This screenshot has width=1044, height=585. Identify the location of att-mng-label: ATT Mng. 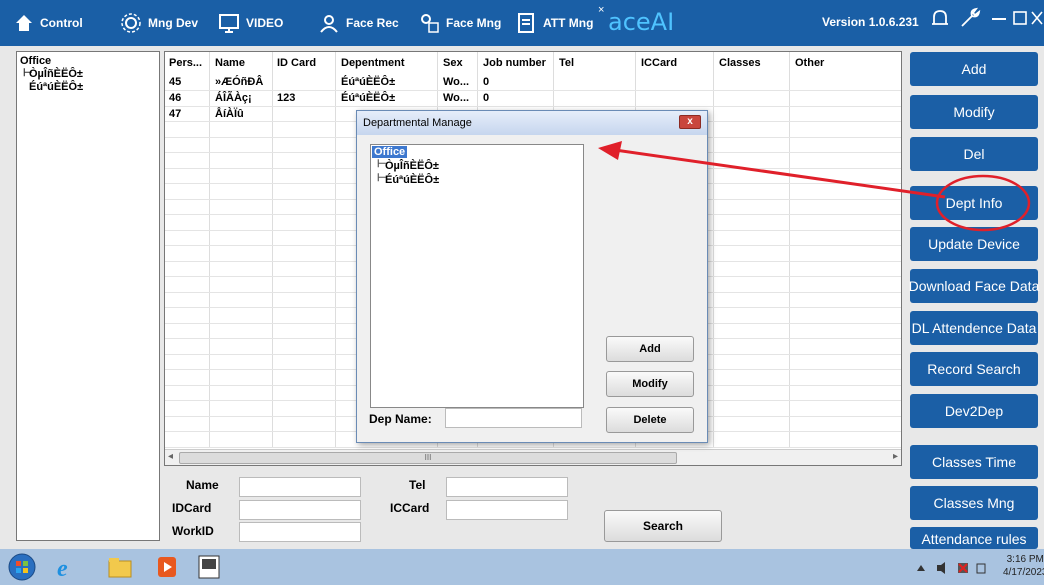
(568, 23).